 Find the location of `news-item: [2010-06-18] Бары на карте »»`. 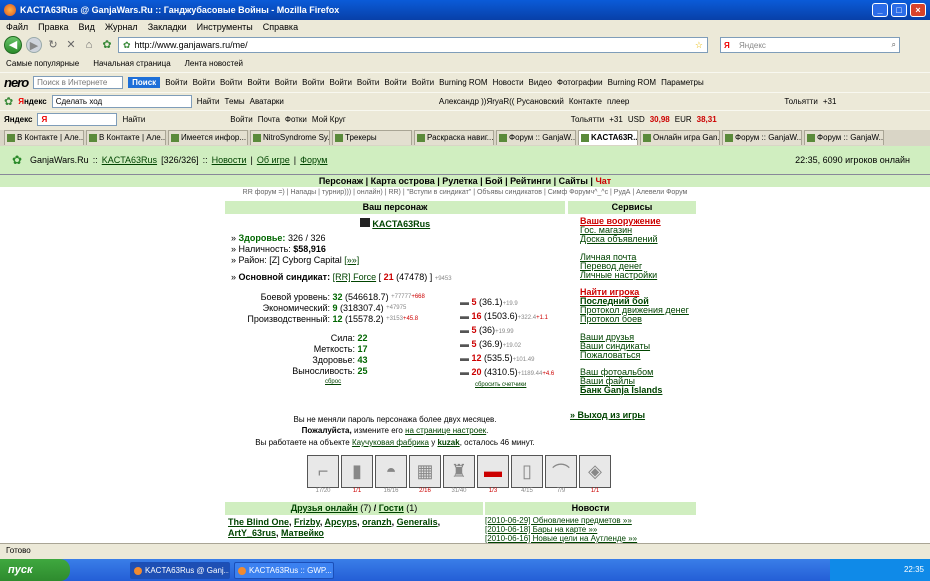

news-item: [2010-06-18] Бары на карте »» is located at coordinates (590, 529).